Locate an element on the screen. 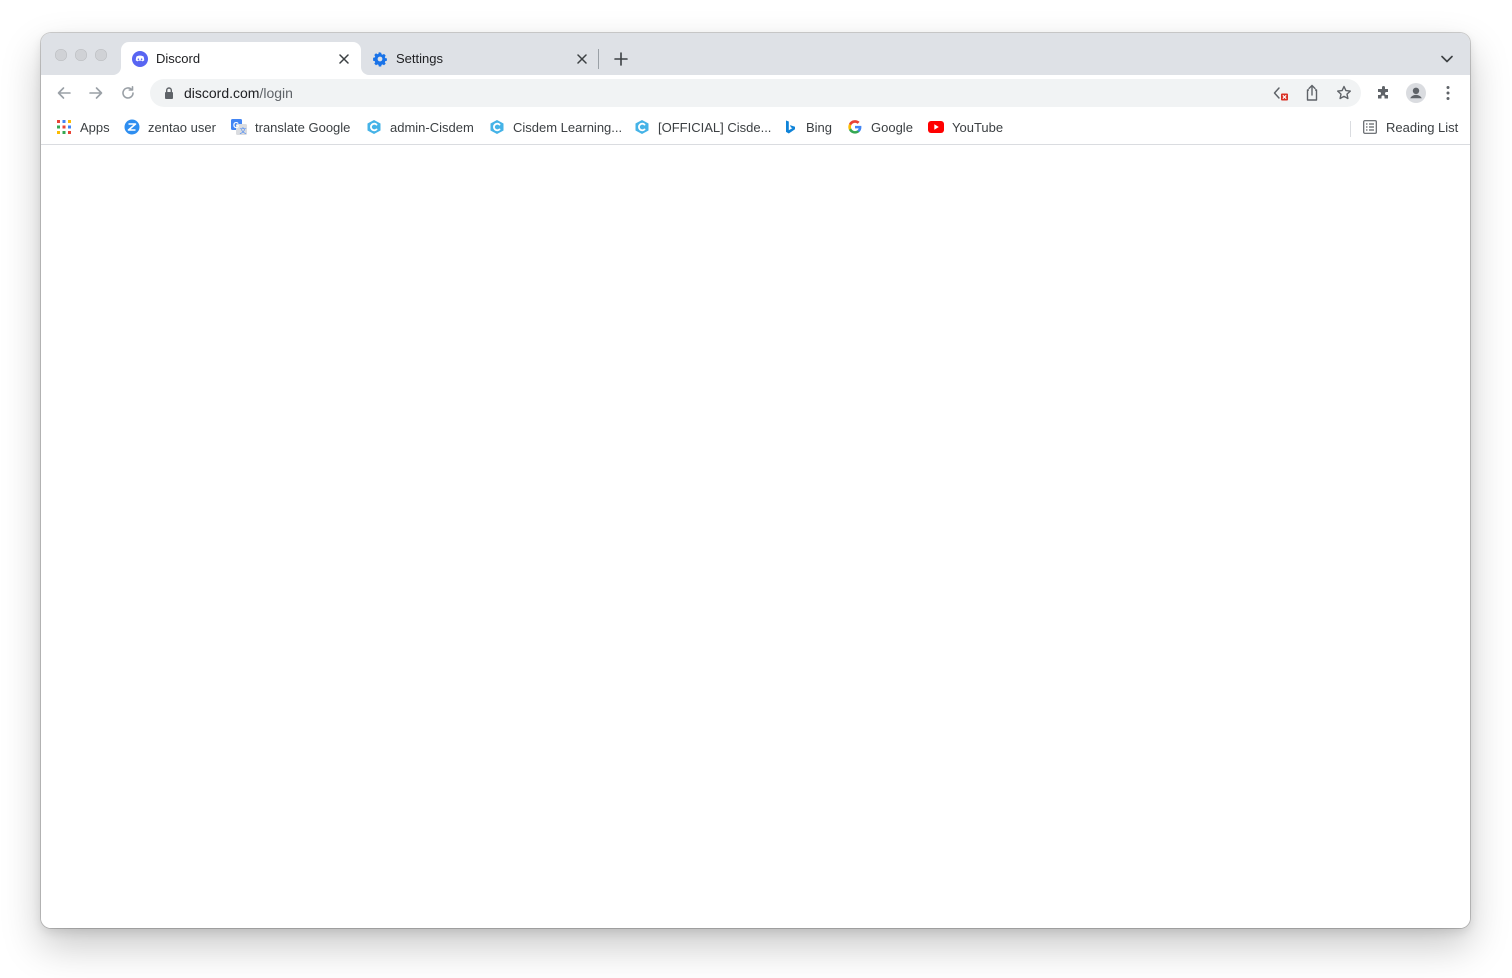 The height and width of the screenshot is (978, 1512). url-domain: discord.com is located at coordinates (222, 93).